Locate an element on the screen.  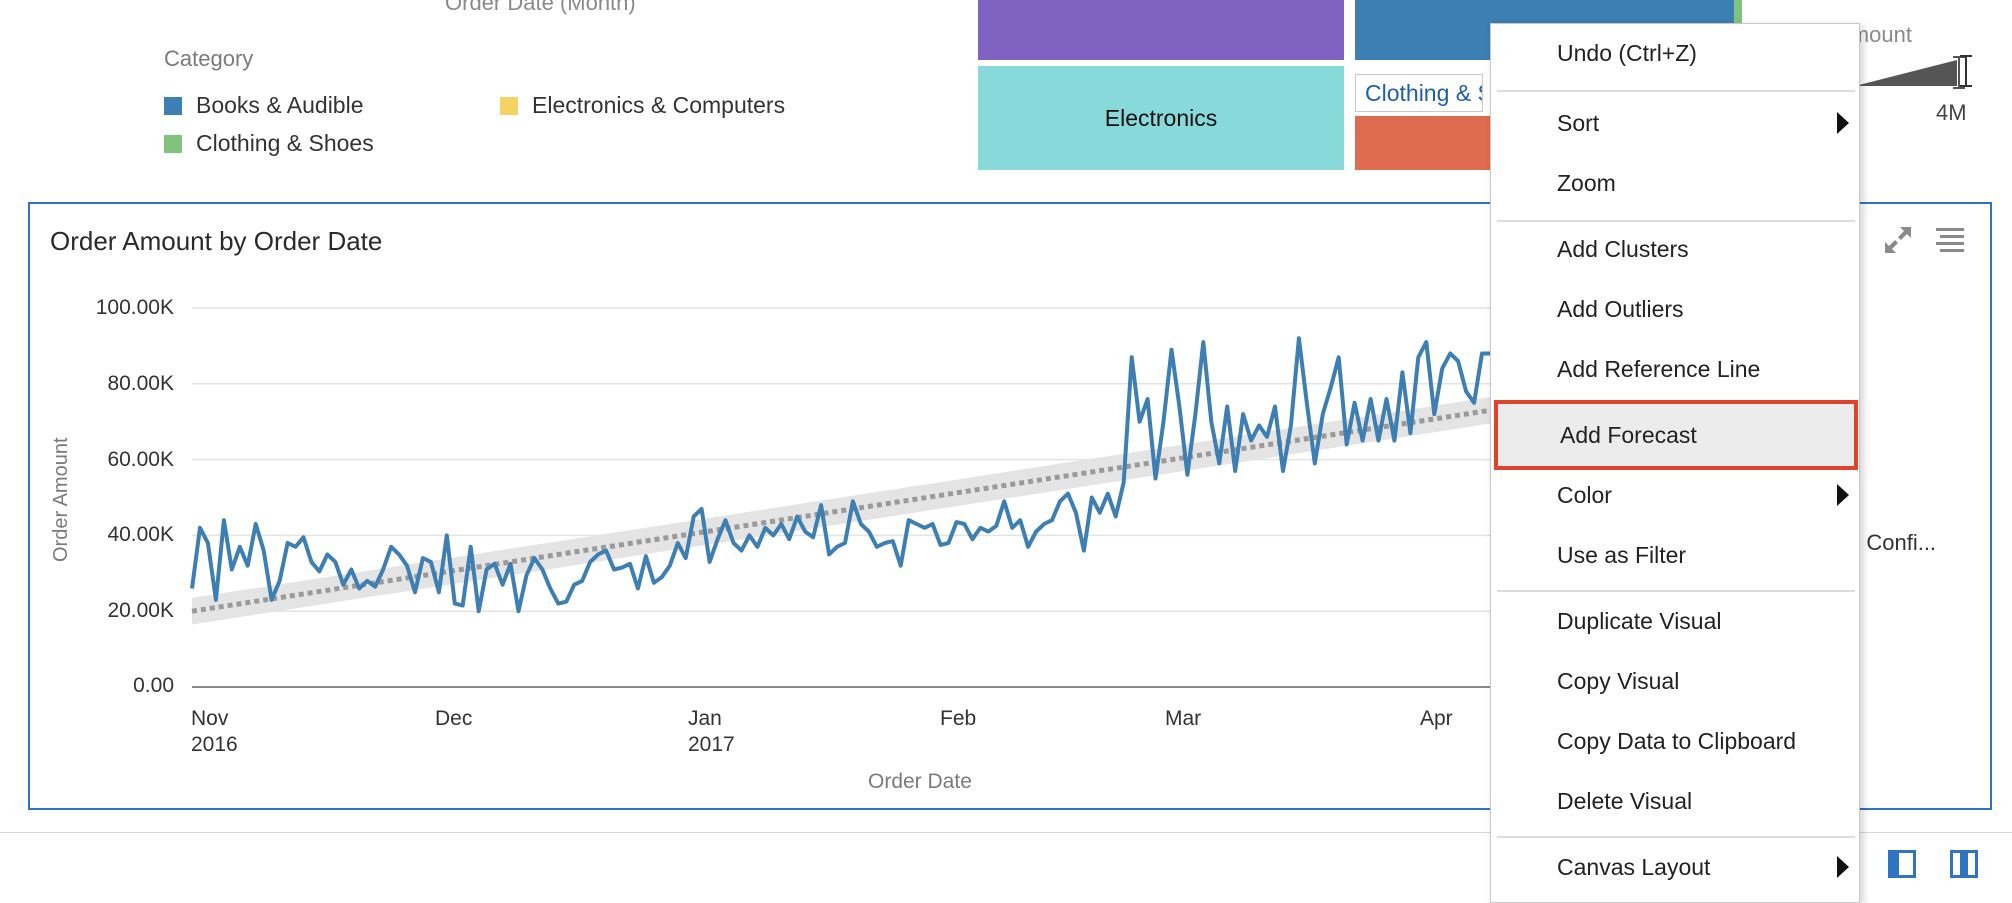
menu-item-label: Sort is located at coordinates (1578, 123).